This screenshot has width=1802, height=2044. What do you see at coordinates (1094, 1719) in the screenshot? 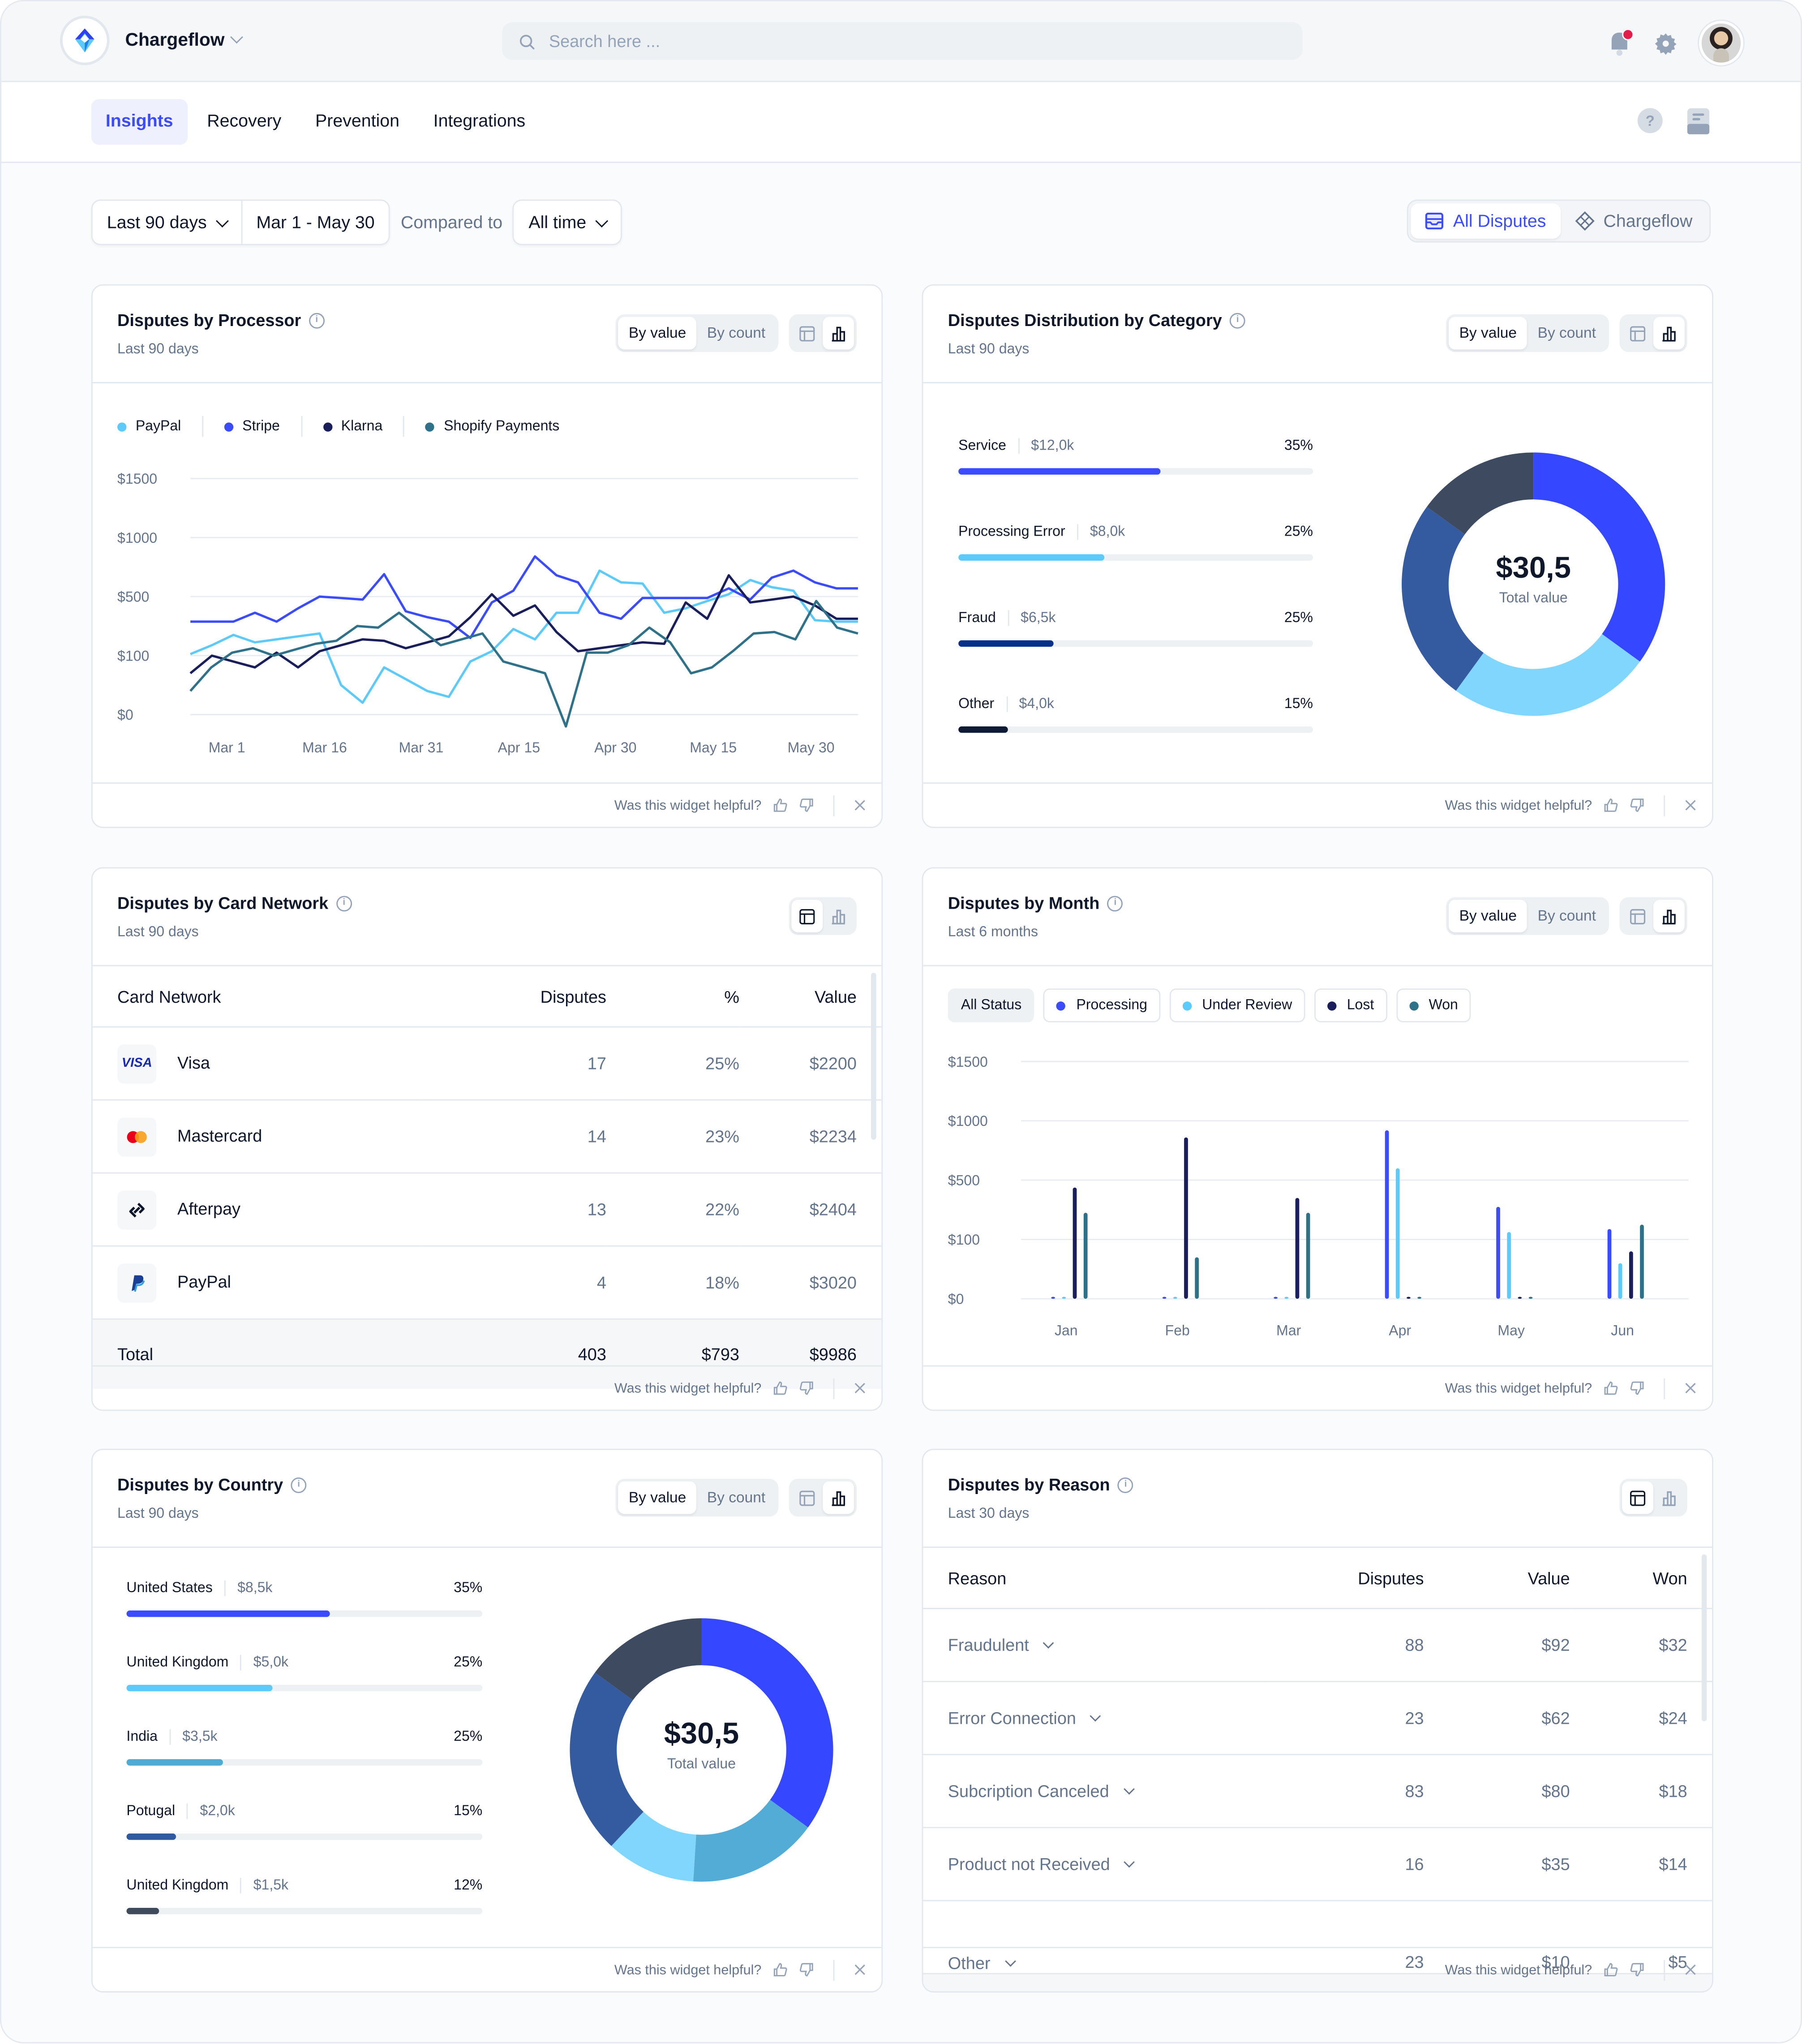
I see `reason-cell: Error Connection` at bounding box center [1094, 1719].